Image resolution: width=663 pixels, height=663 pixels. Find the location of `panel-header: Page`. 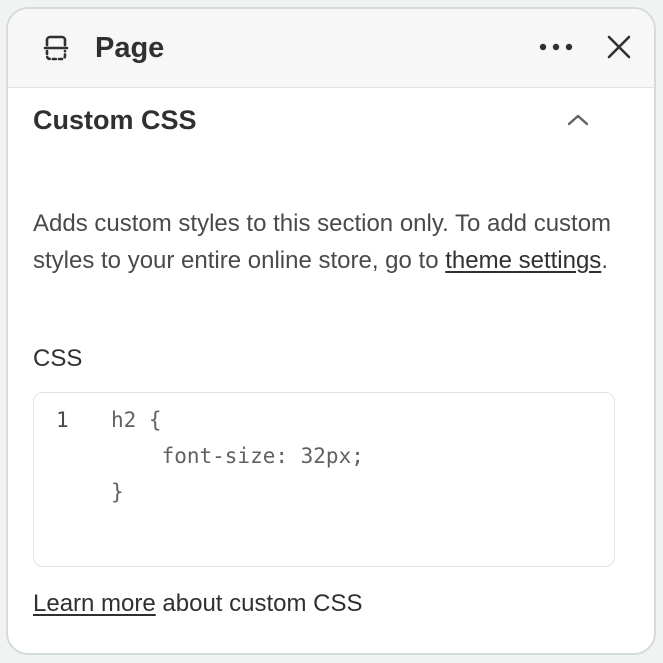

panel-header: Page is located at coordinates (331, 48).